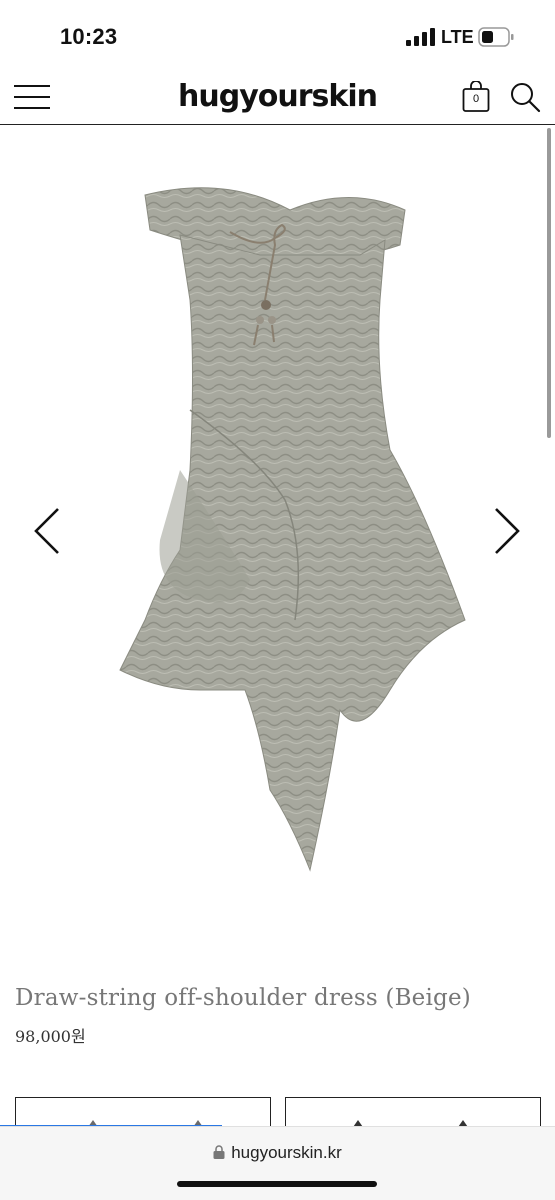 The width and height of the screenshot is (555, 1200). What do you see at coordinates (277, 35) in the screenshot?
I see `status-bar: 10:23 LTE` at bounding box center [277, 35].